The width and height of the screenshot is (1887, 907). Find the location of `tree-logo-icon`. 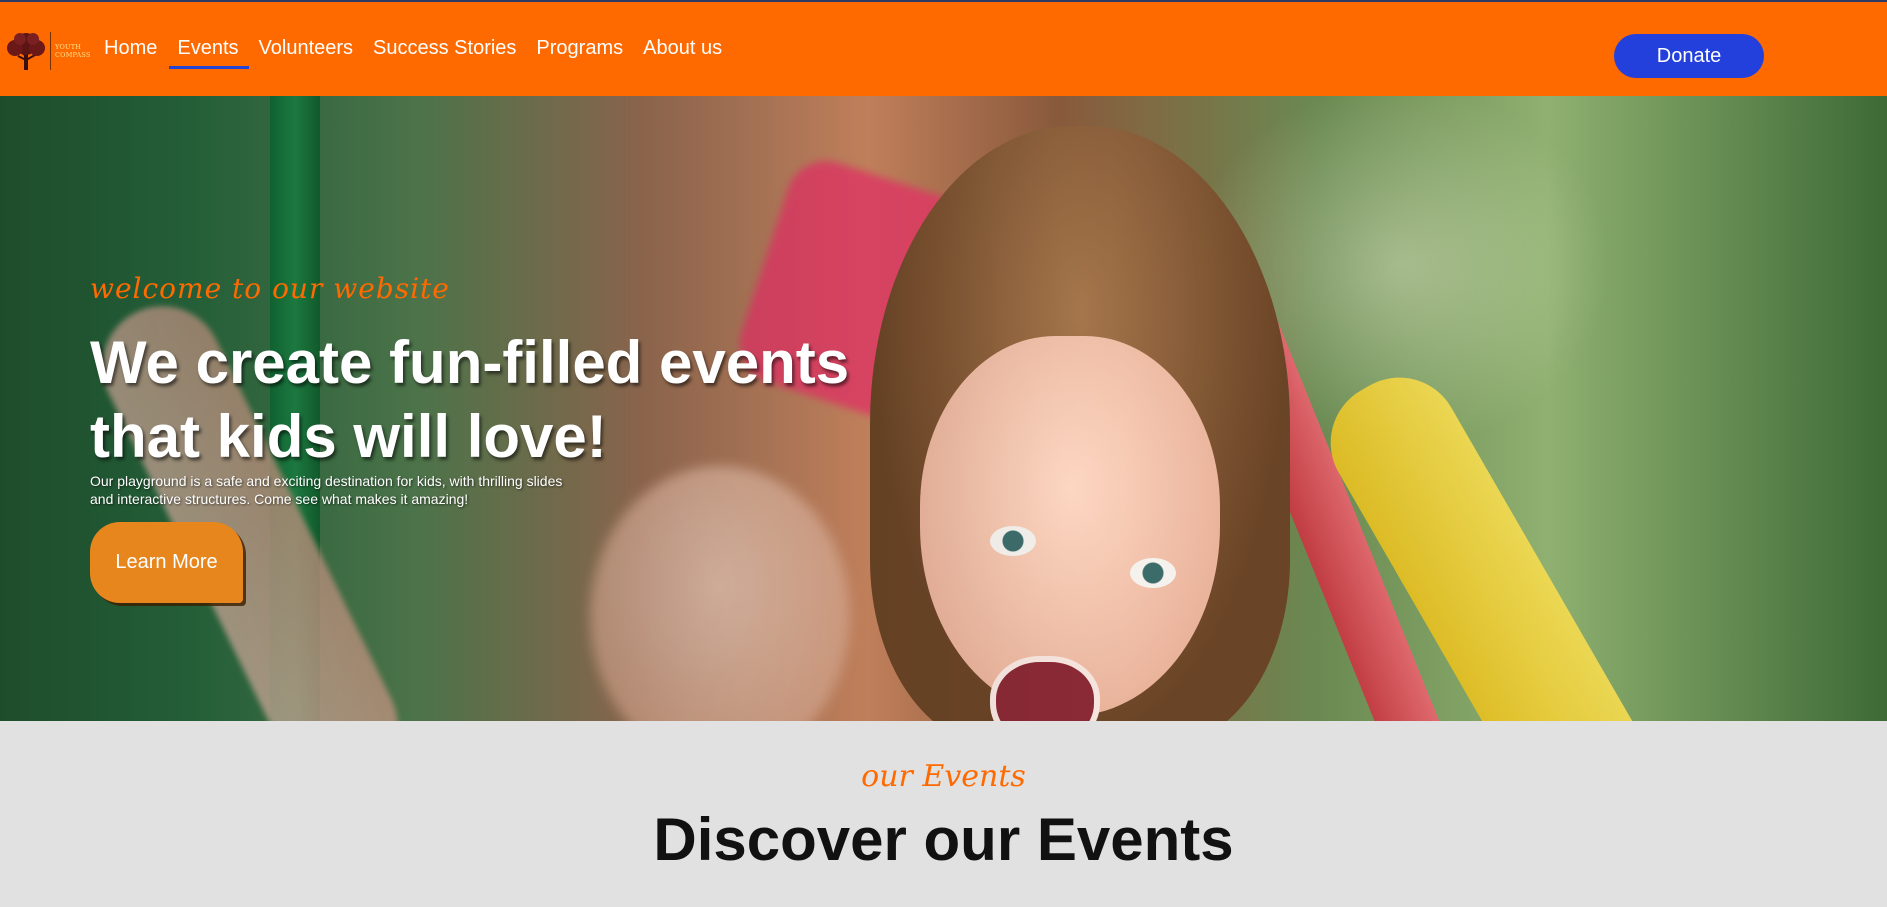

tree-logo-icon is located at coordinates (26, 51).